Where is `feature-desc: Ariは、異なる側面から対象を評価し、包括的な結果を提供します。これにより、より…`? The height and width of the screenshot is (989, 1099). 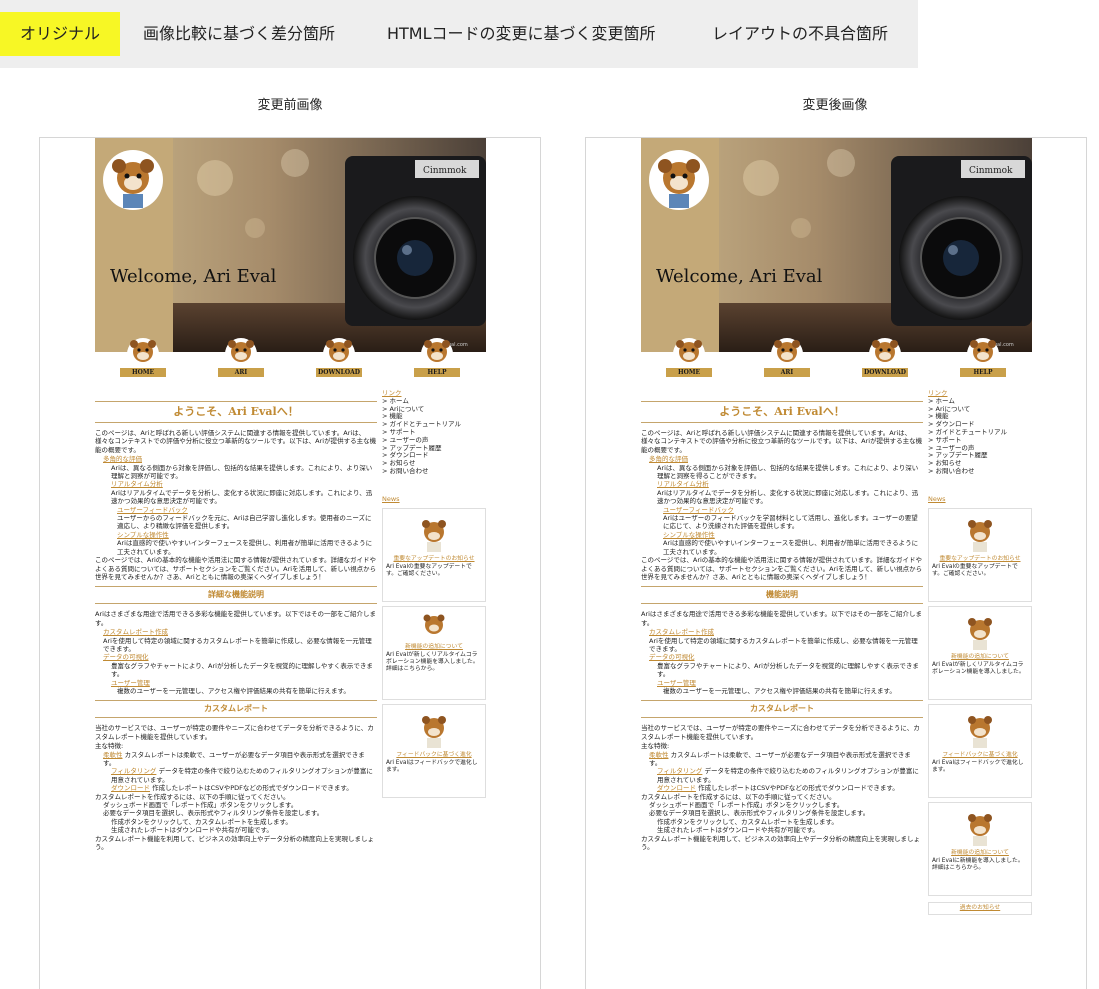 feature-desc: Ariは、異なる側面から対象を評価し、包括的な結果を提供します。これにより、より… is located at coordinates (788, 472).